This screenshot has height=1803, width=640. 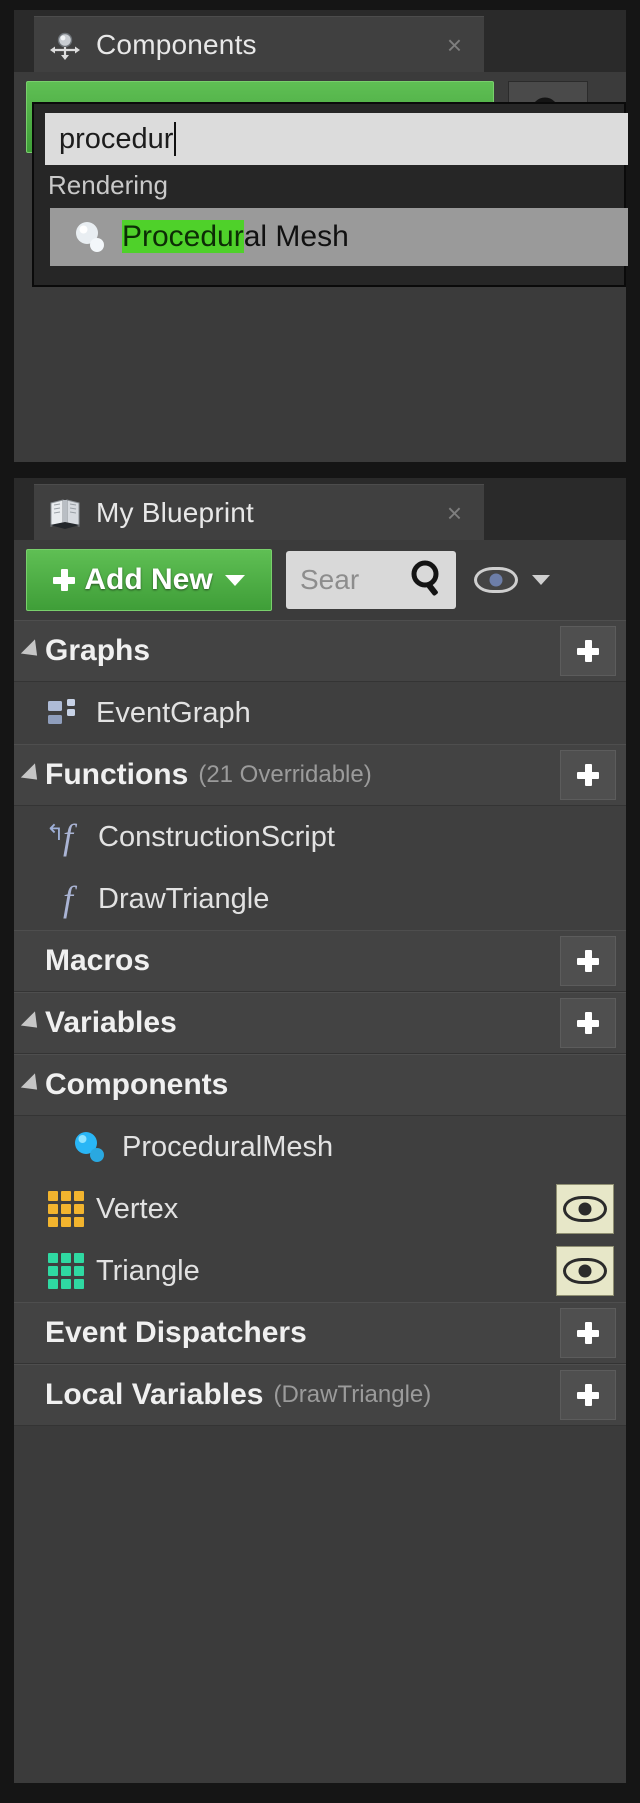 I want to click on section-label: Variables, so click(x=111, y=1022).